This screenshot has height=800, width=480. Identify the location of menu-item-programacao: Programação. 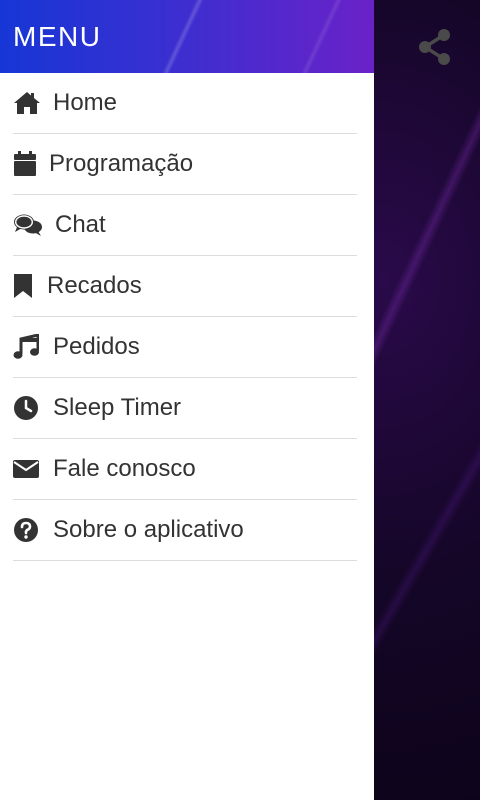
(185, 164).